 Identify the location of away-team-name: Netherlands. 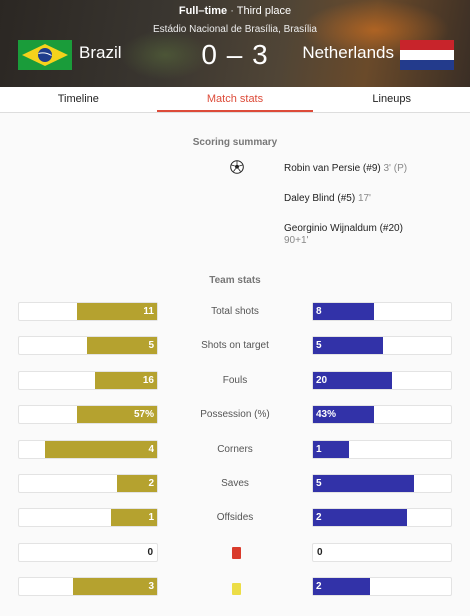
(348, 53).